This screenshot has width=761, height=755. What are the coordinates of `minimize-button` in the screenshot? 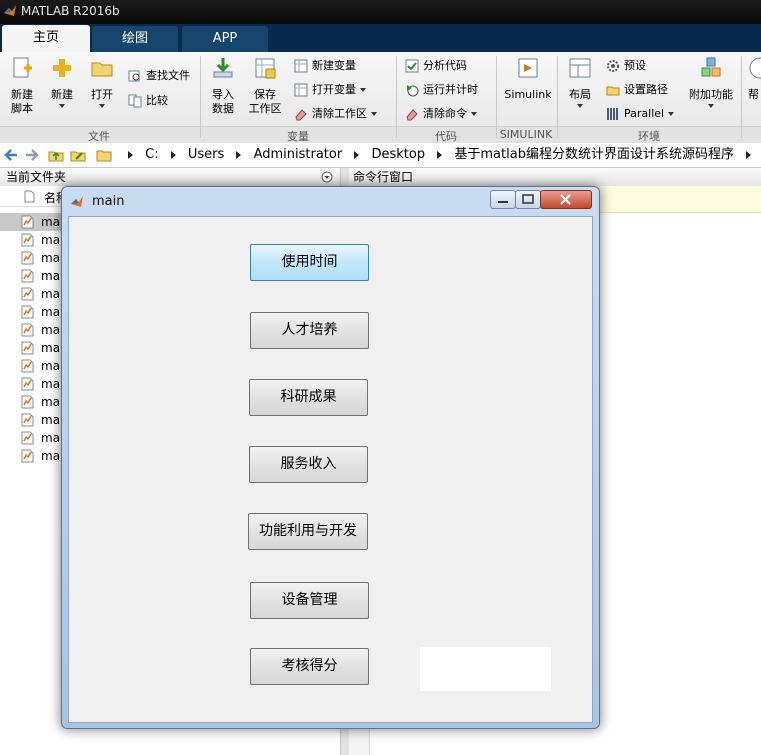 It's located at (503, 199).